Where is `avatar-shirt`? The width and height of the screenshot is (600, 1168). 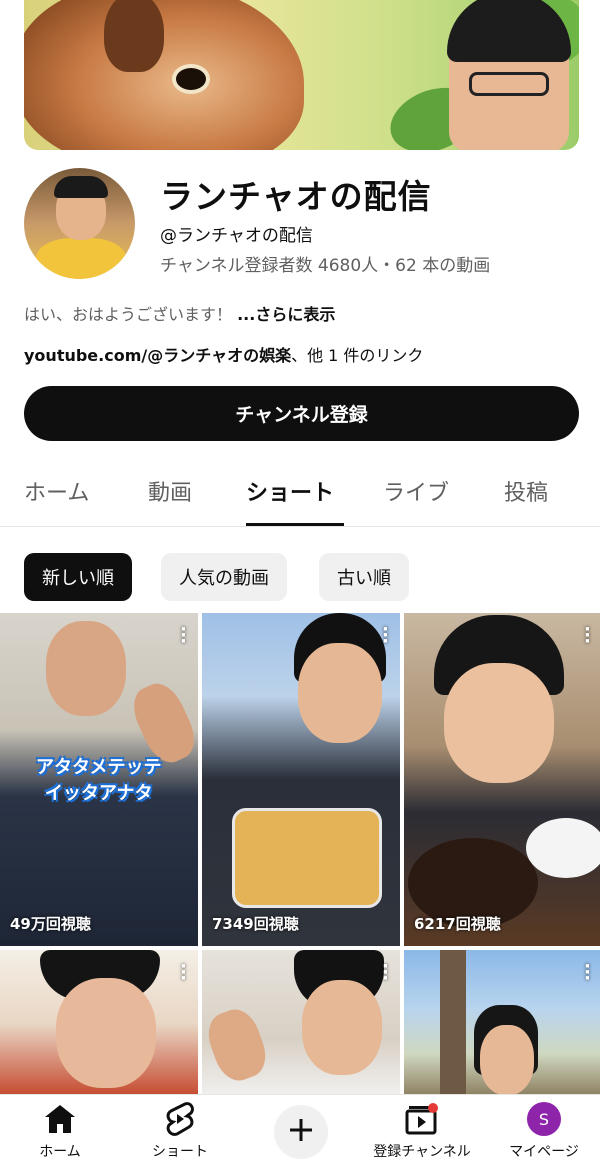 avatar-shirt is located at coordinates (81, 258).